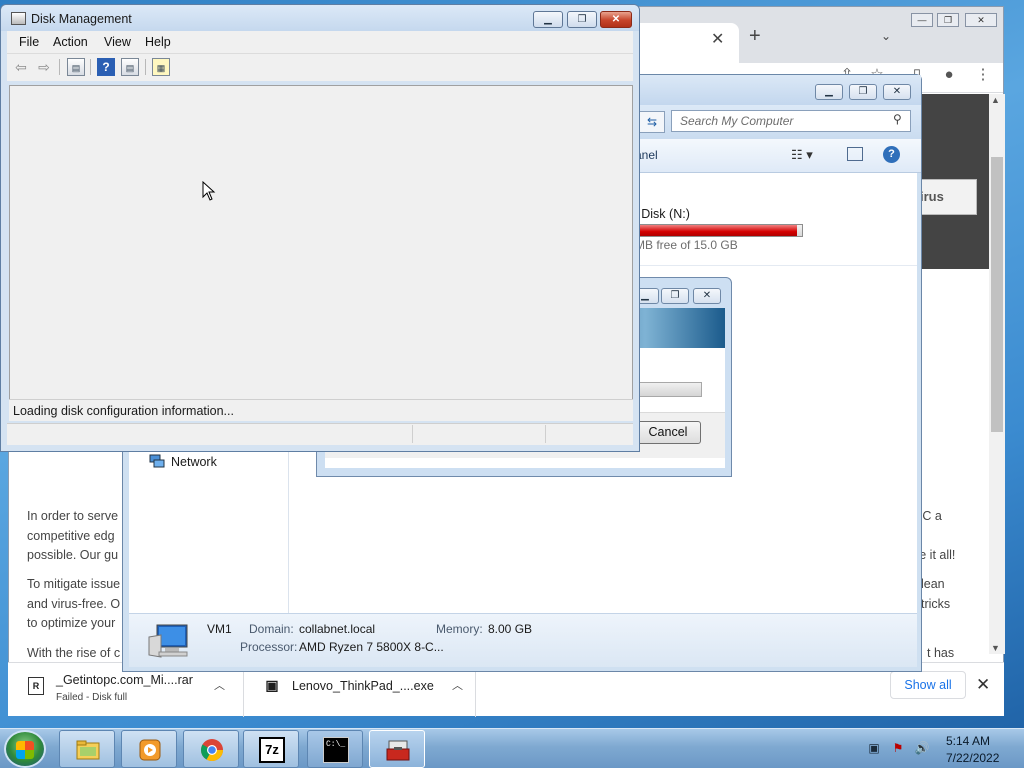 This screenshot has width=1024, height=768. I want to click on refresh-icon: ⇆, so click(652, 122).